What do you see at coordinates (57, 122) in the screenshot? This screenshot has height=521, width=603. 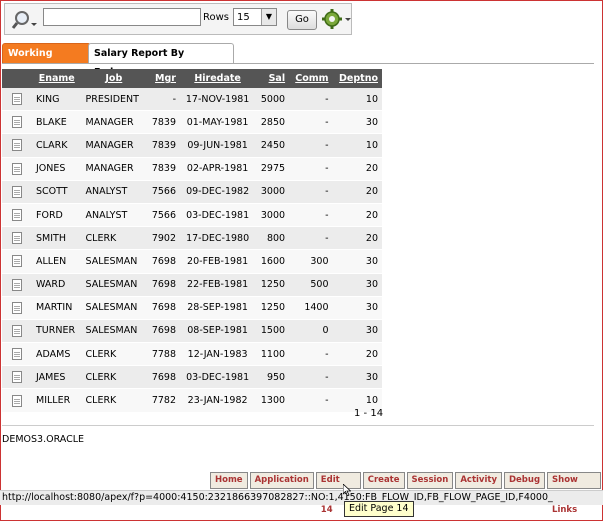 I see `cell-ename: BLAKE` at bounding box center [57, 122].